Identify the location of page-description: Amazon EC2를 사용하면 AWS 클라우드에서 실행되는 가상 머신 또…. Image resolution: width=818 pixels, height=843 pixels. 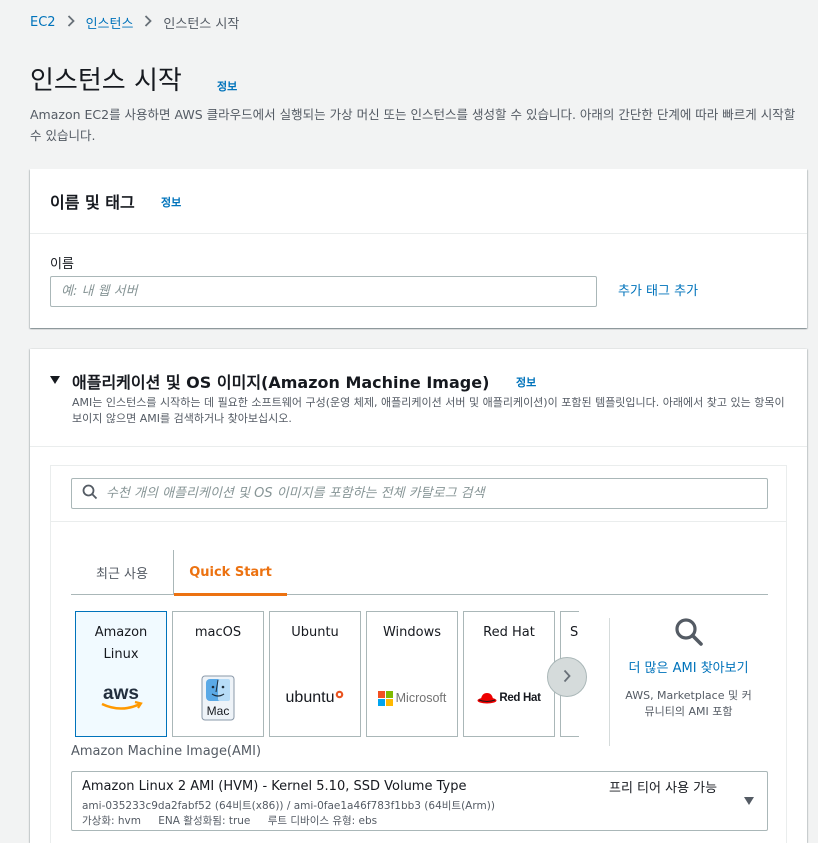
(413, 125).